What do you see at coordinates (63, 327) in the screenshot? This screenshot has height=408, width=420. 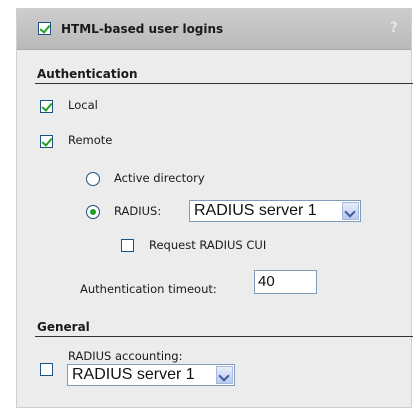 I see `general-title: General` at bounding box center [63, 327].